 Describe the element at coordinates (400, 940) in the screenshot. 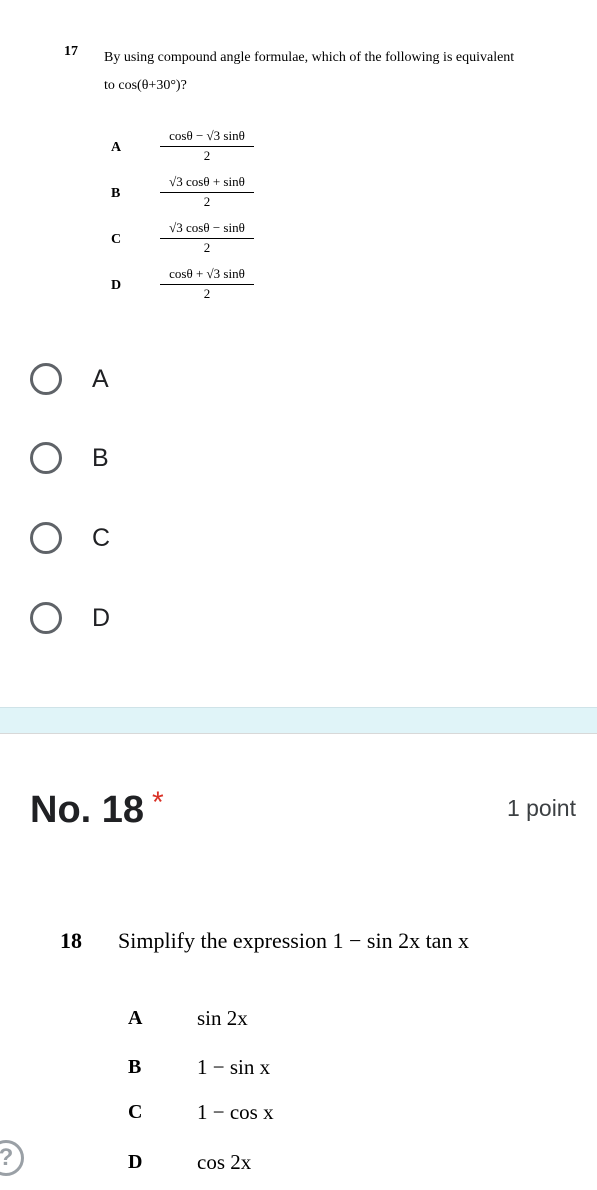

I see `question-expression: 1 − sin 2x tan x` at that location.